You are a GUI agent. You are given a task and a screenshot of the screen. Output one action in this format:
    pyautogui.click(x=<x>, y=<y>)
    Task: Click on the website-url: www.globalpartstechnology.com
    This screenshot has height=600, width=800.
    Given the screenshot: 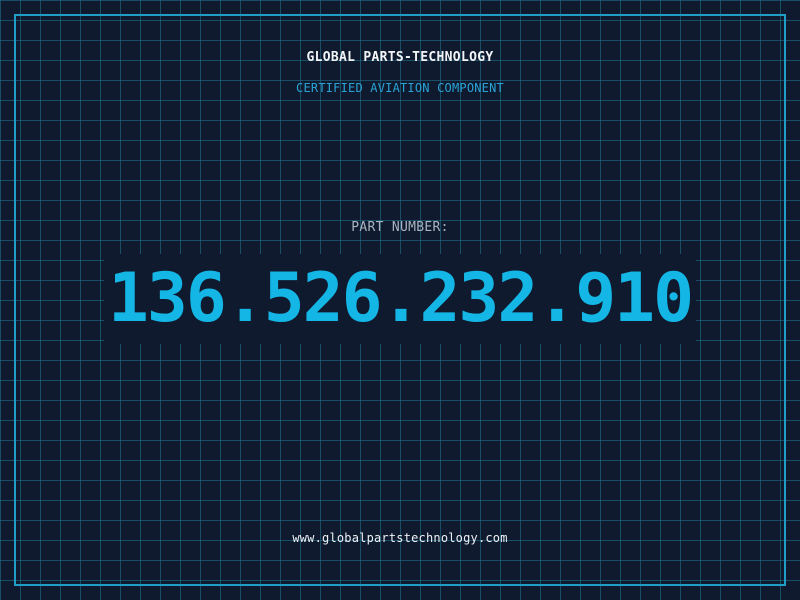 What is the action you would take?
    pyautogui.click(x=400, y=538)
    